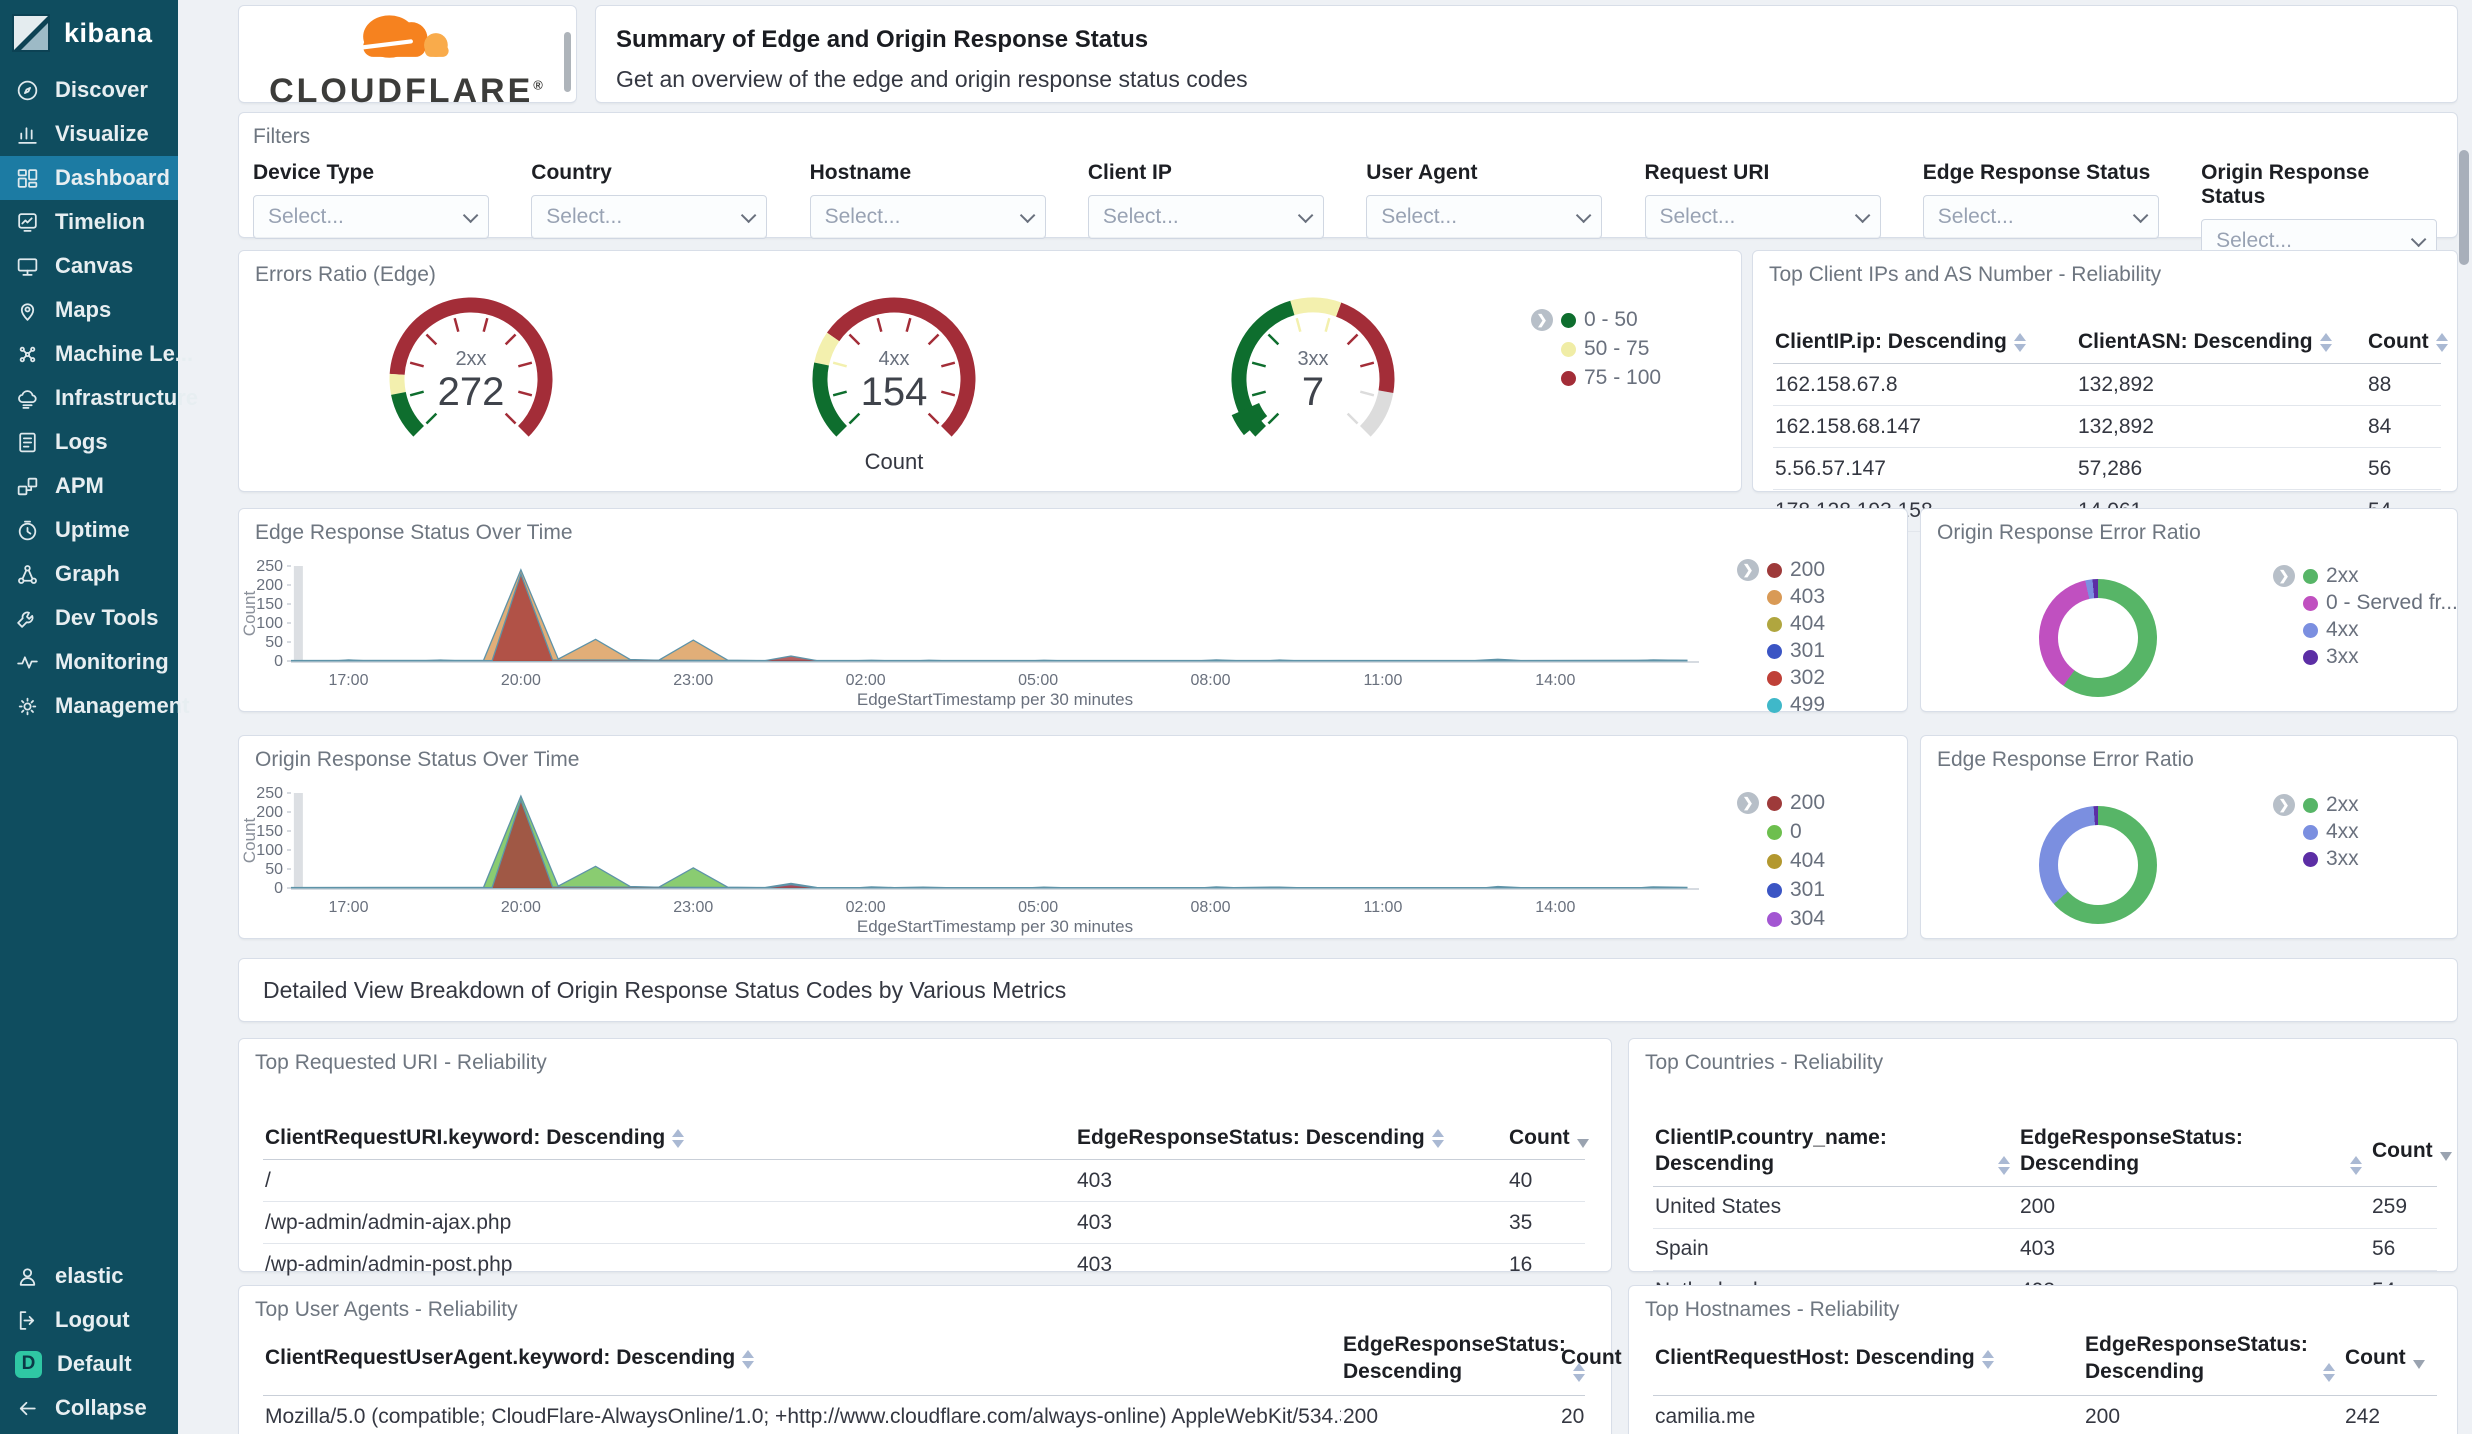 The height and width of the screenshot is (1434, 2472). I want to click on legend-item-403: 403, so click(1781, 596).